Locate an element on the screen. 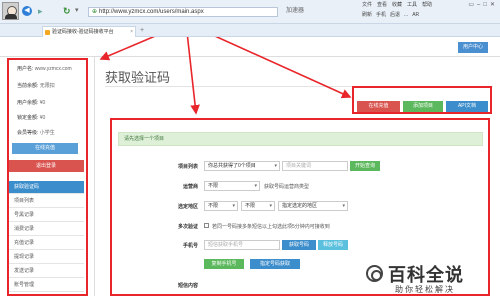 The height and width of the screenshot is (296, 500). region-label: 选定地区 is located at coordinates (187, 207).